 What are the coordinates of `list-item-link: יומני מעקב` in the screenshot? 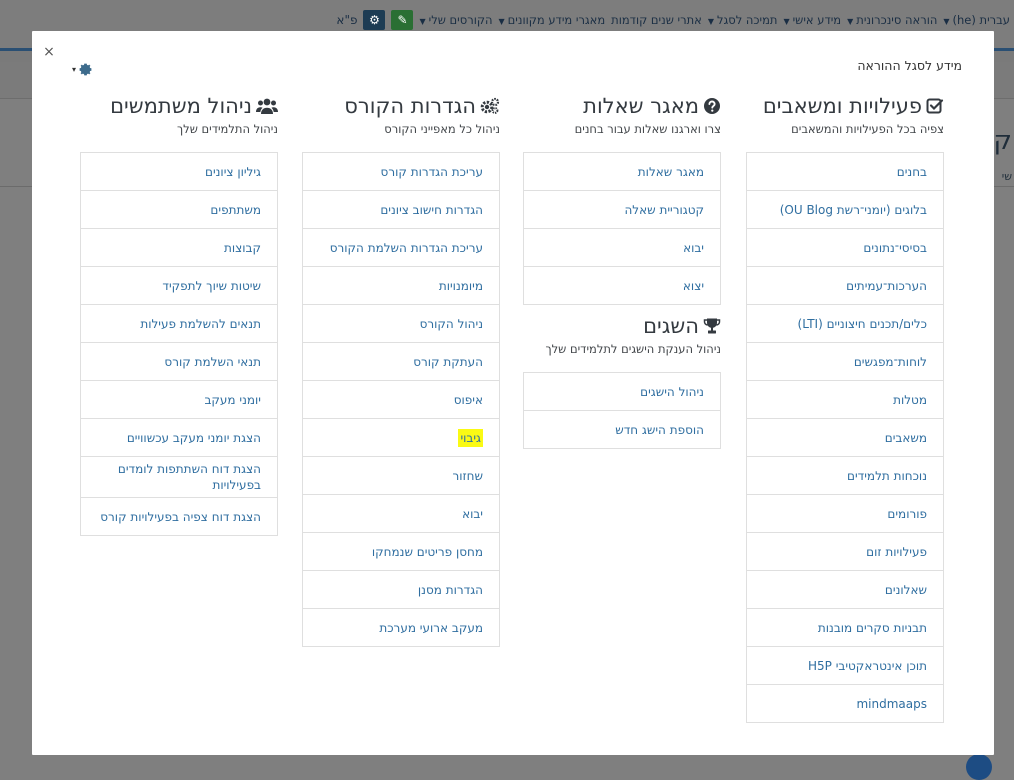 It's located at (232, 400).